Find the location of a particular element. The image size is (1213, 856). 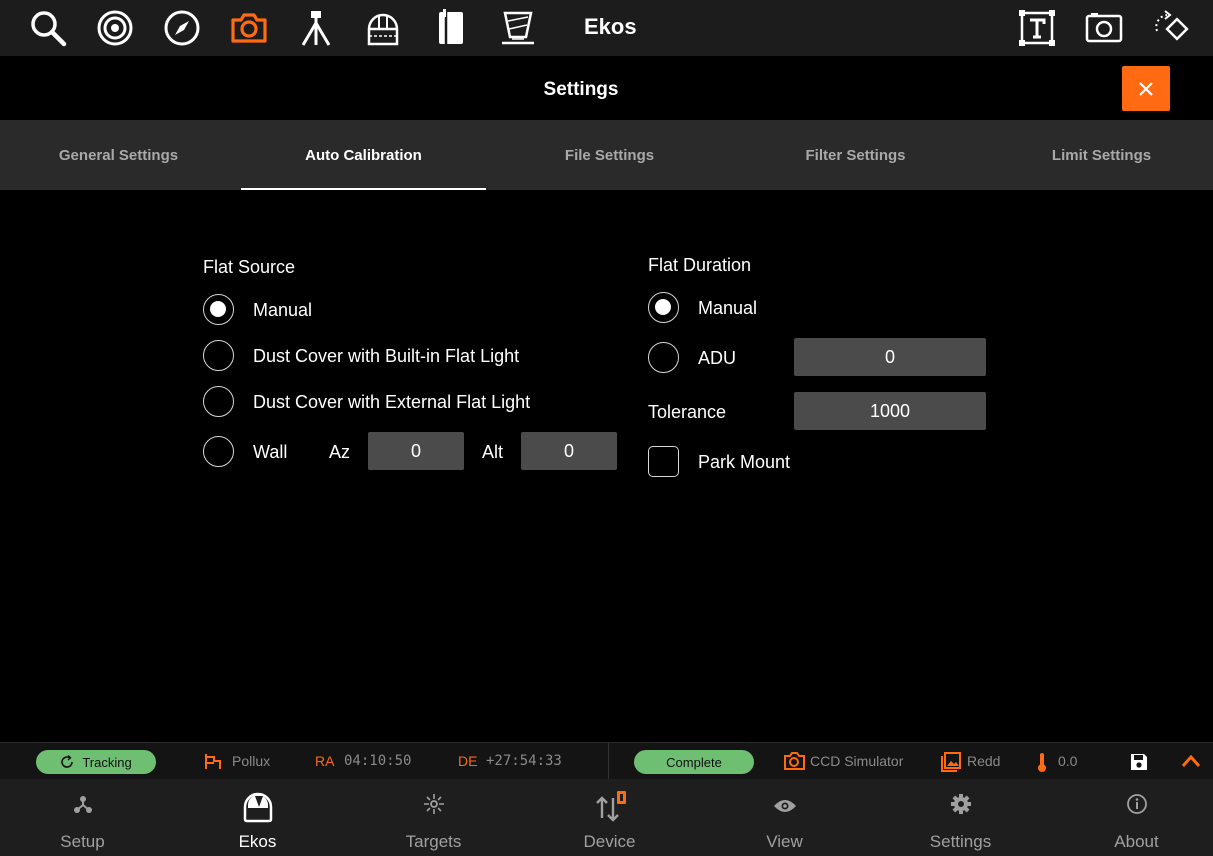

flat-source-external-light-radio is located at coordinates (218, 401).